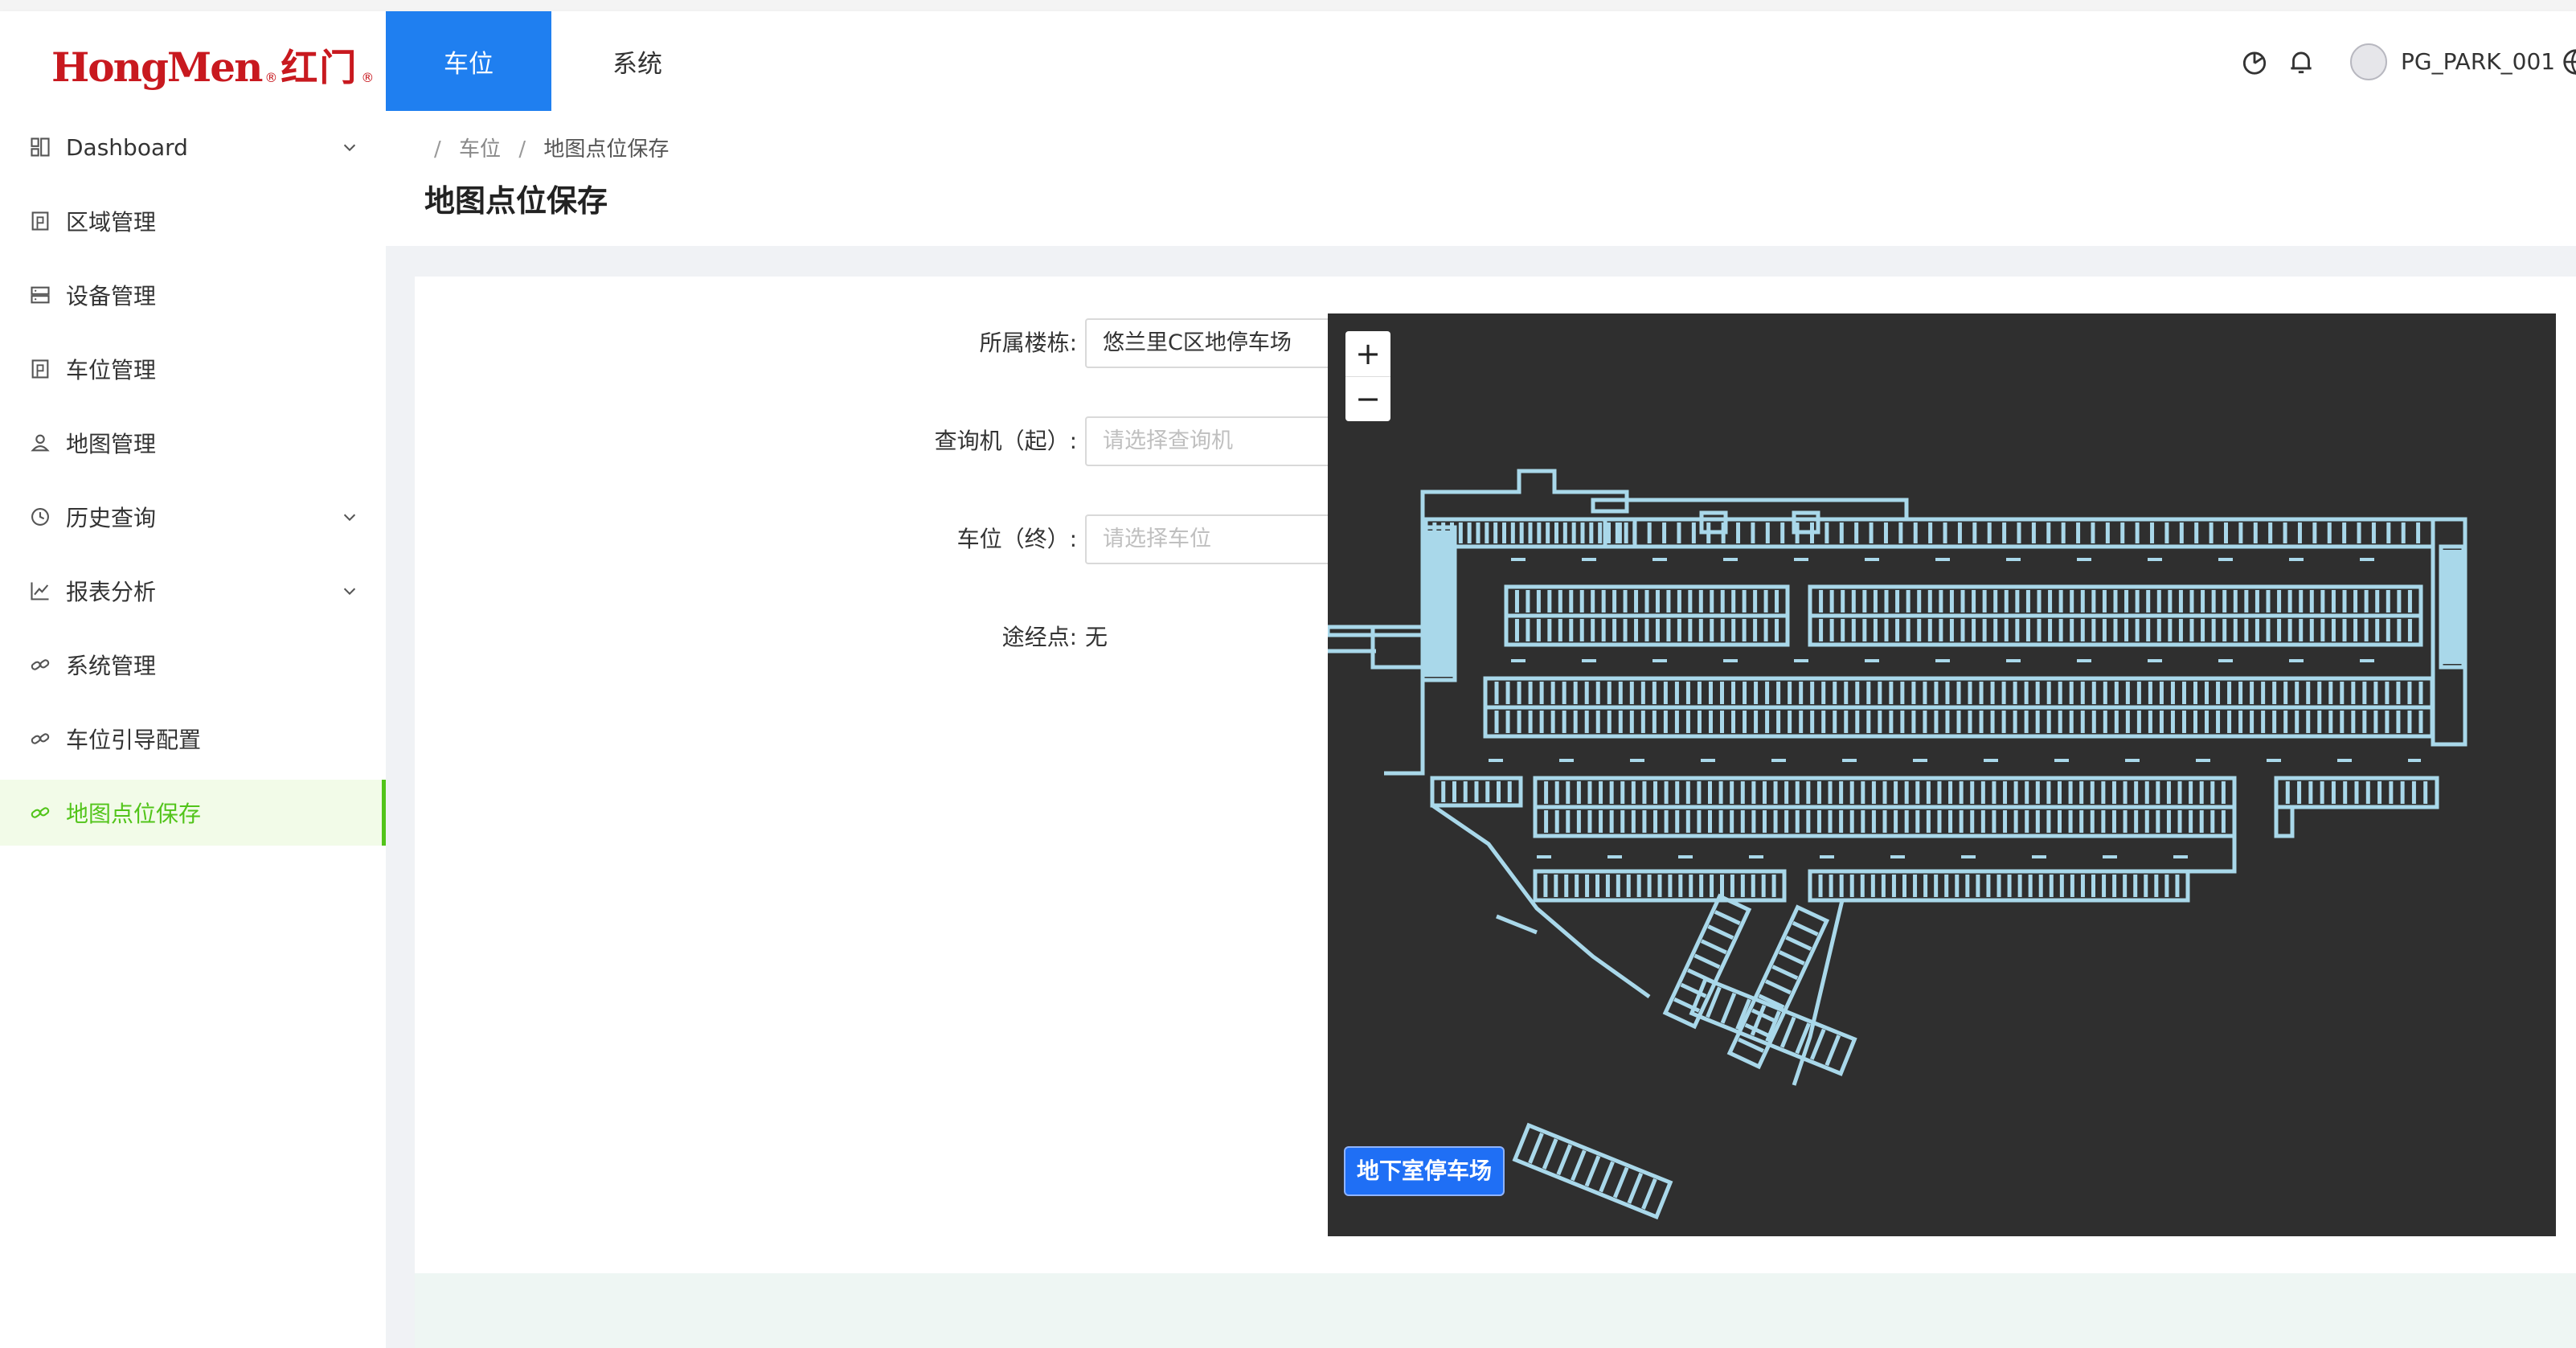 This screenshot has height=1348, width=2576. Describe the element at coordinates (1664, 495) in the screenshot. I see `wall-top` at that location.